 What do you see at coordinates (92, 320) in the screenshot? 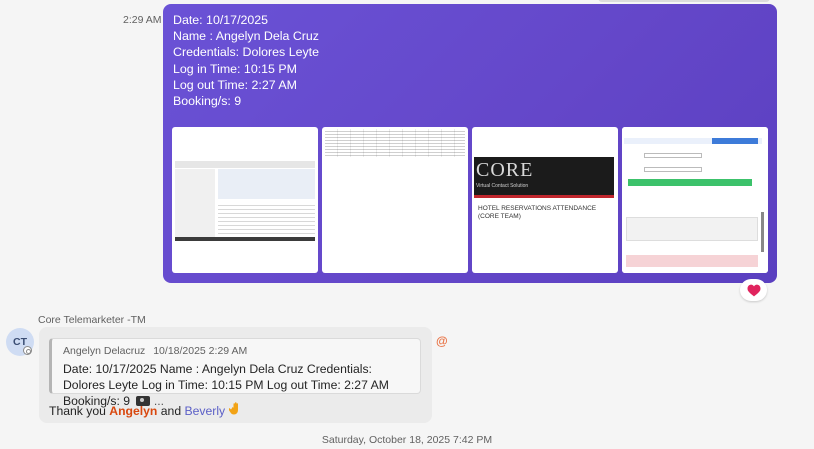
I see `sender-name: Core Telemarketer -TM` at bounding box center [92, 320].